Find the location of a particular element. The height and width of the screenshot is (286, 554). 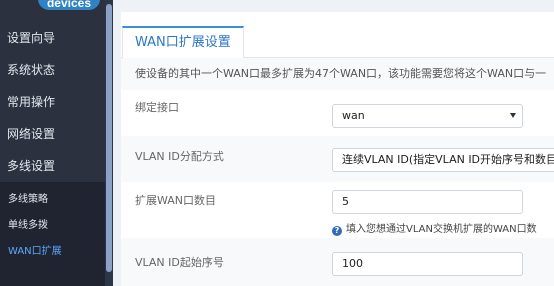

vlan-id-mode-row: VLAN ID分配方式 连续VLAN ID(指定VLAN ID开始序号和数目 is located at coordinates (337, 159).